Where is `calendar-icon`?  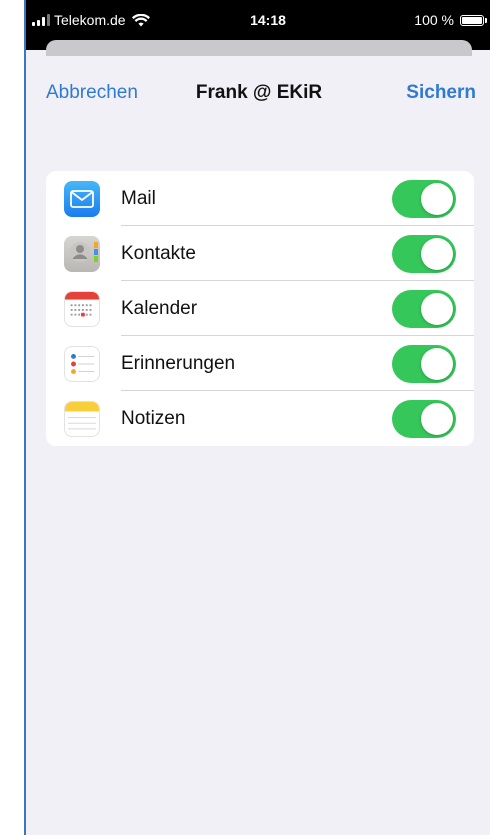
calendar-icon is located at coordinates (82, 308).